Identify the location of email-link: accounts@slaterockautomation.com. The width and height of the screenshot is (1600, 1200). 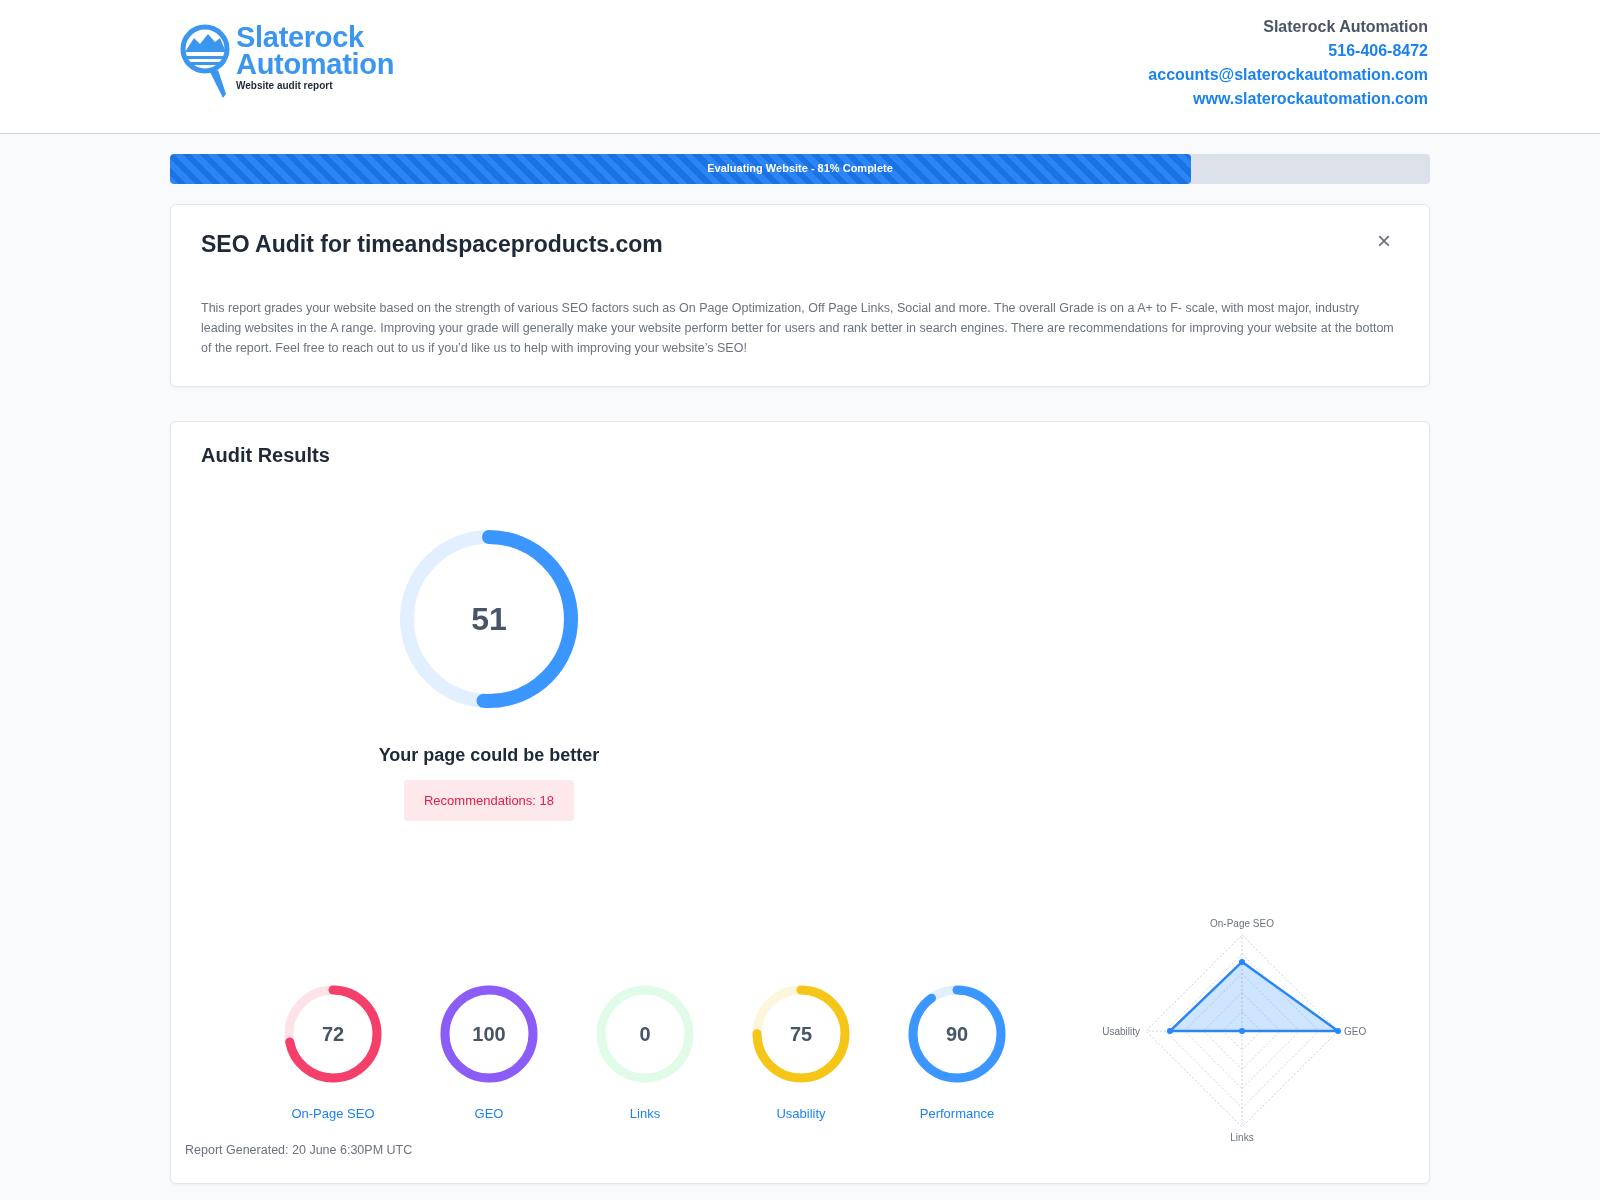
(1288, 75).